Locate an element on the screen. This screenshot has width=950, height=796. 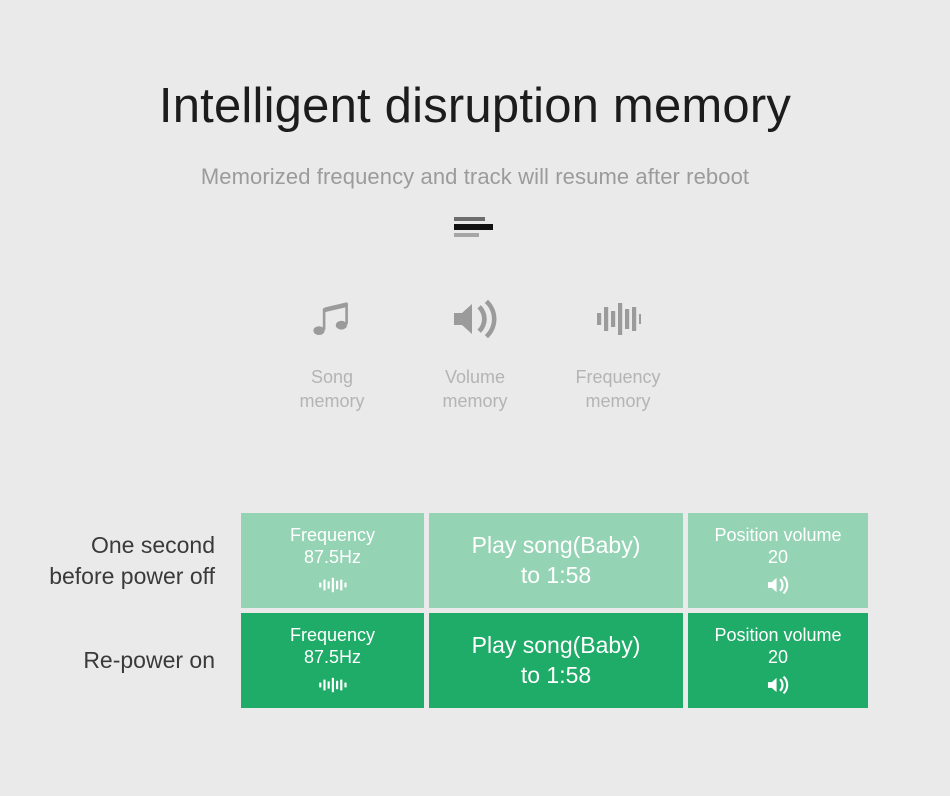
cell-volume-before: Position volume 20 is located at coordinates (778, 560).